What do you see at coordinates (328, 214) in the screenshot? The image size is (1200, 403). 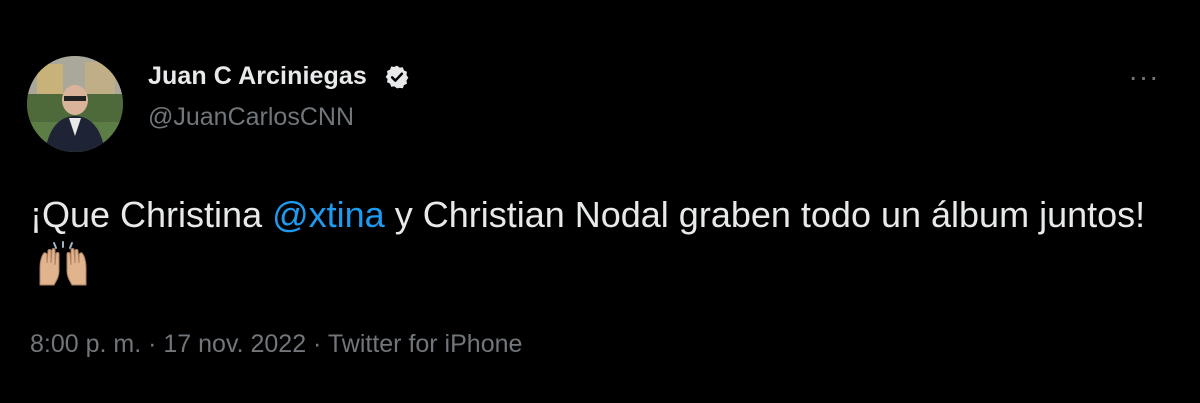 I see `mention-link: @xtina` at bounding box center [328, 214].